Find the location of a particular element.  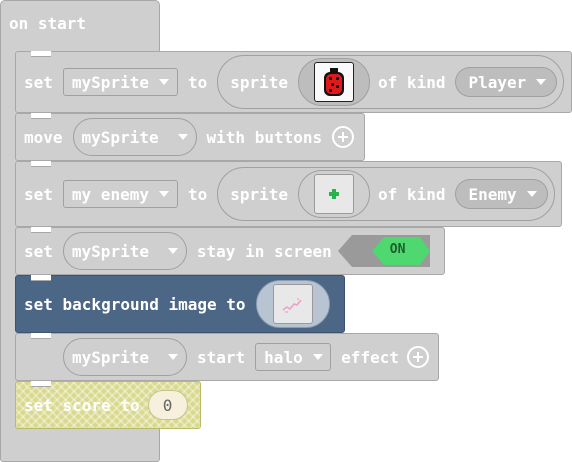

toggle-value: ON is located at coordinates (397, 249).